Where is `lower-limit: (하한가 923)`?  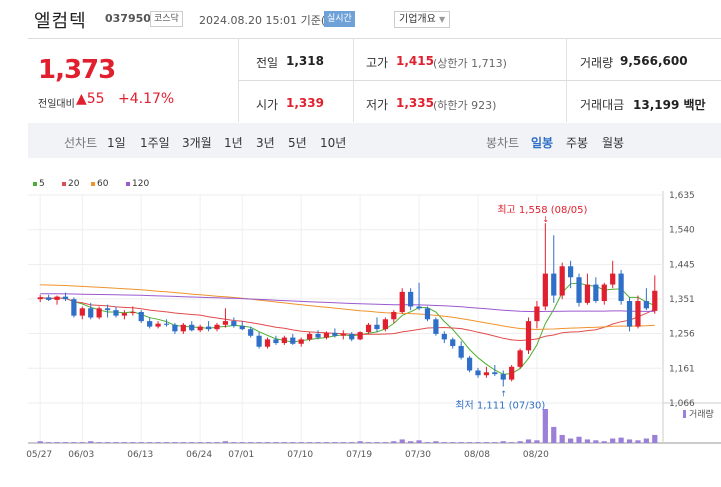
lower-limit: (하한가 923) is located at coordinates (465, 105).